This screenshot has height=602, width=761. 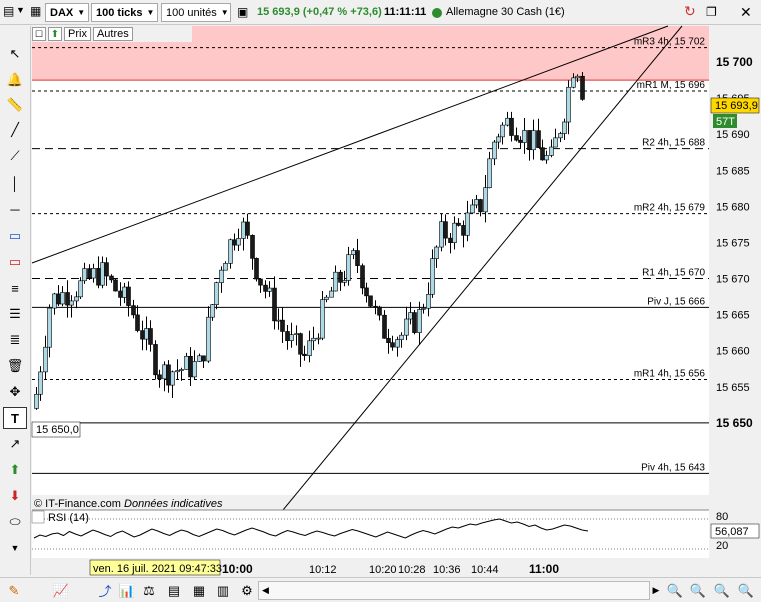 I want to click on calculator-icon: ▣, so click(x=242, y=12).